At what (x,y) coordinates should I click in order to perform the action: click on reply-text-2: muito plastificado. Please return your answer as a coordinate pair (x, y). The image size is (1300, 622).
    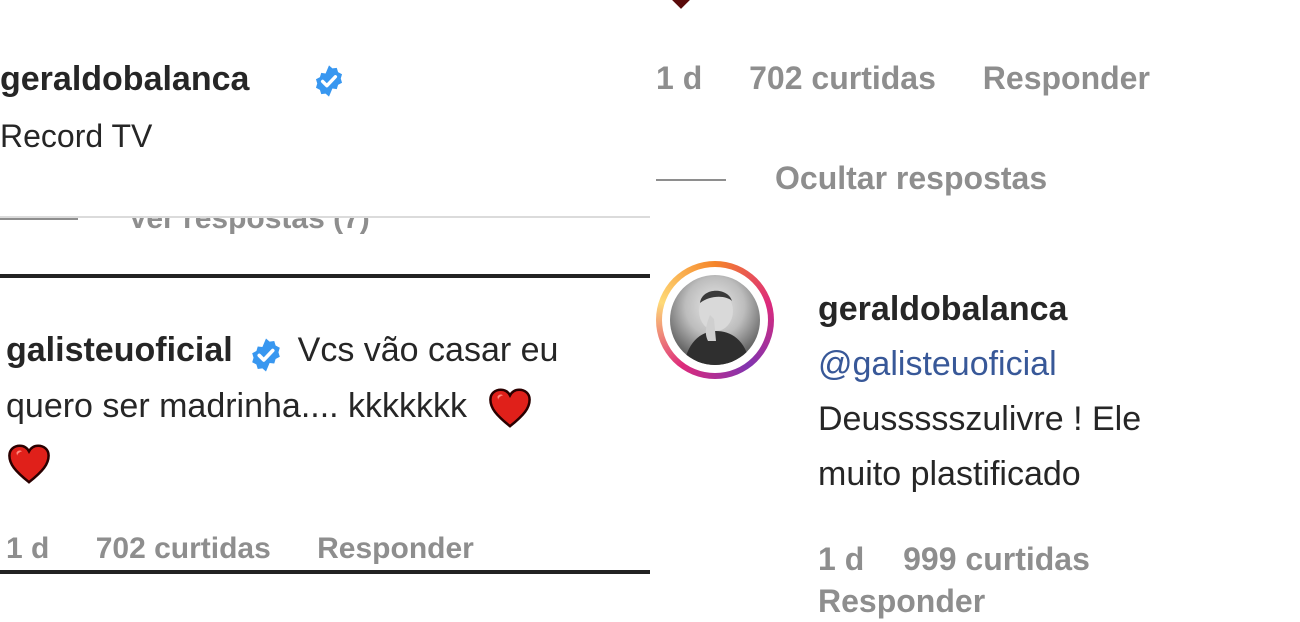
    Looking at the image, I should click on (949, 474).